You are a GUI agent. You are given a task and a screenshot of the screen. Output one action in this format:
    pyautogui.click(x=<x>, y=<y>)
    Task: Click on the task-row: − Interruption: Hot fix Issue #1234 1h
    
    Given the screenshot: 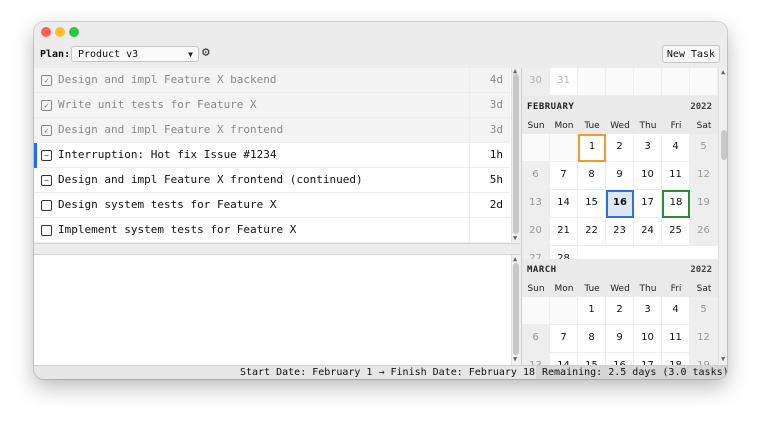 What is the action you would take?
    pyautogui.click(x=272, y=155)
    